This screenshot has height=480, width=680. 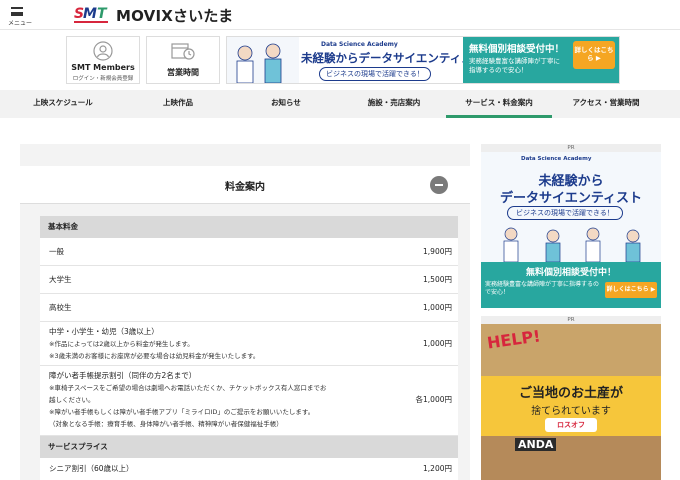 What do you see at coordinates (437, 251) in the screenshot?
I see `fee-price: 1,900円` at bounding box center [437, 251].